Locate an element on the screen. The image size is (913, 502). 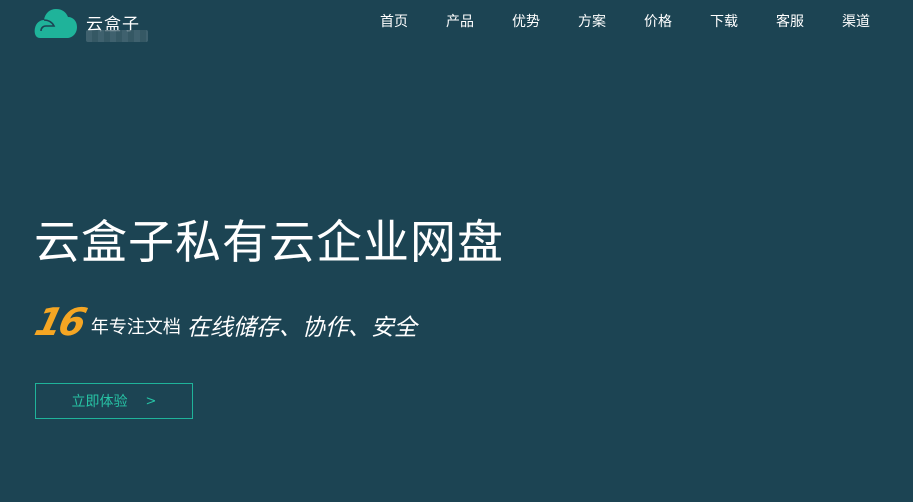
main-nav: 首页 产品 优势 方案 价格 下载 客服 渠道 is located at coordinates (625, 21).